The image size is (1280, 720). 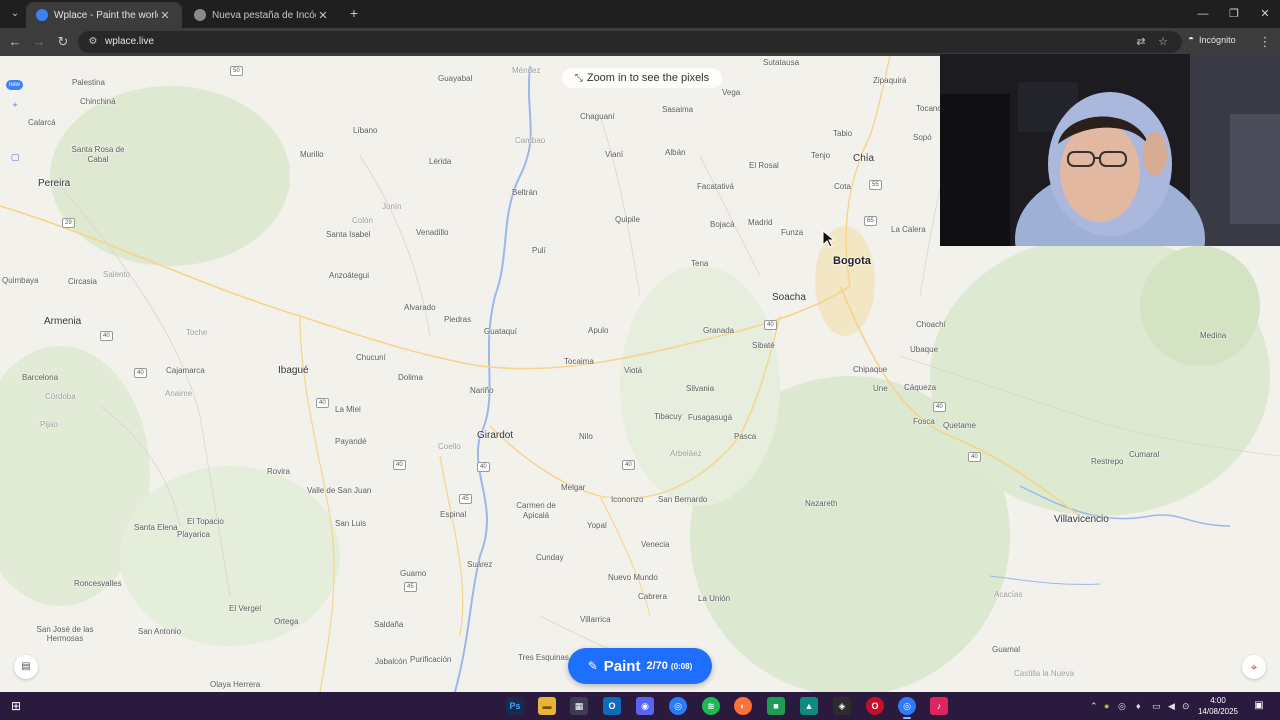 I want to click on place-label: Vega, so click(x=731, y=92).